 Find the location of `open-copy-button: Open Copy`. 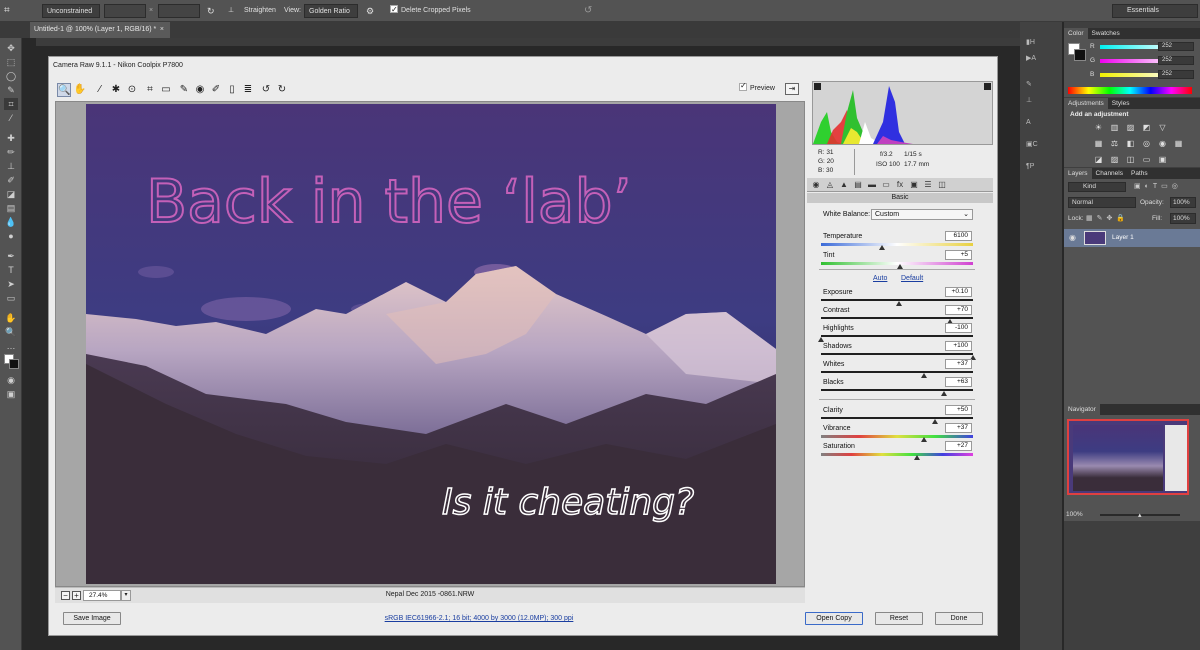

open-copy-button: Open Copy is located at coordinates (834, 618).